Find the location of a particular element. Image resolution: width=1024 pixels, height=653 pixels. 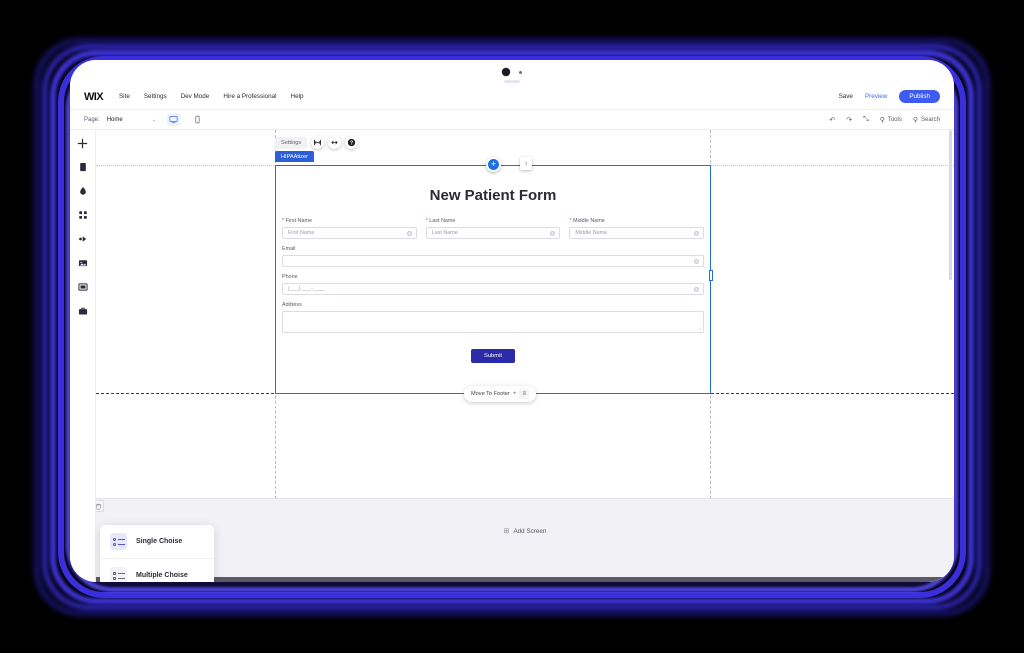

canvas-scrollbar is located at coordinates (950, 205).